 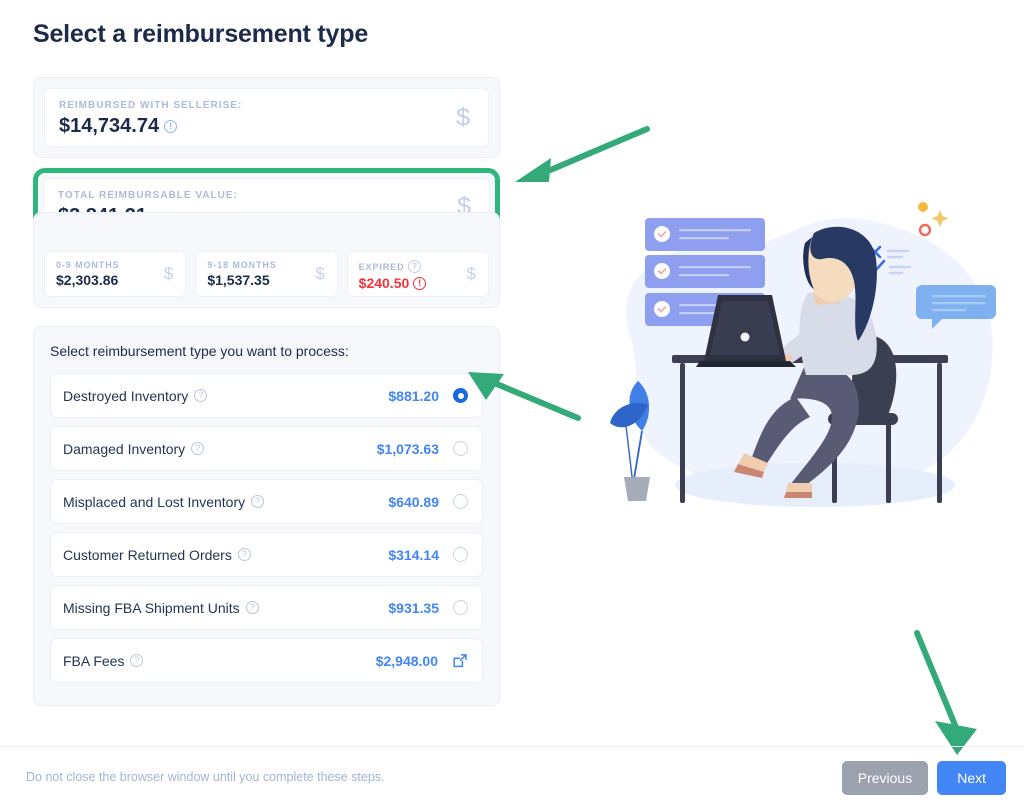 I want to click on option-label-group: Customer Returned Orders ?, so click(x=225, y=555).